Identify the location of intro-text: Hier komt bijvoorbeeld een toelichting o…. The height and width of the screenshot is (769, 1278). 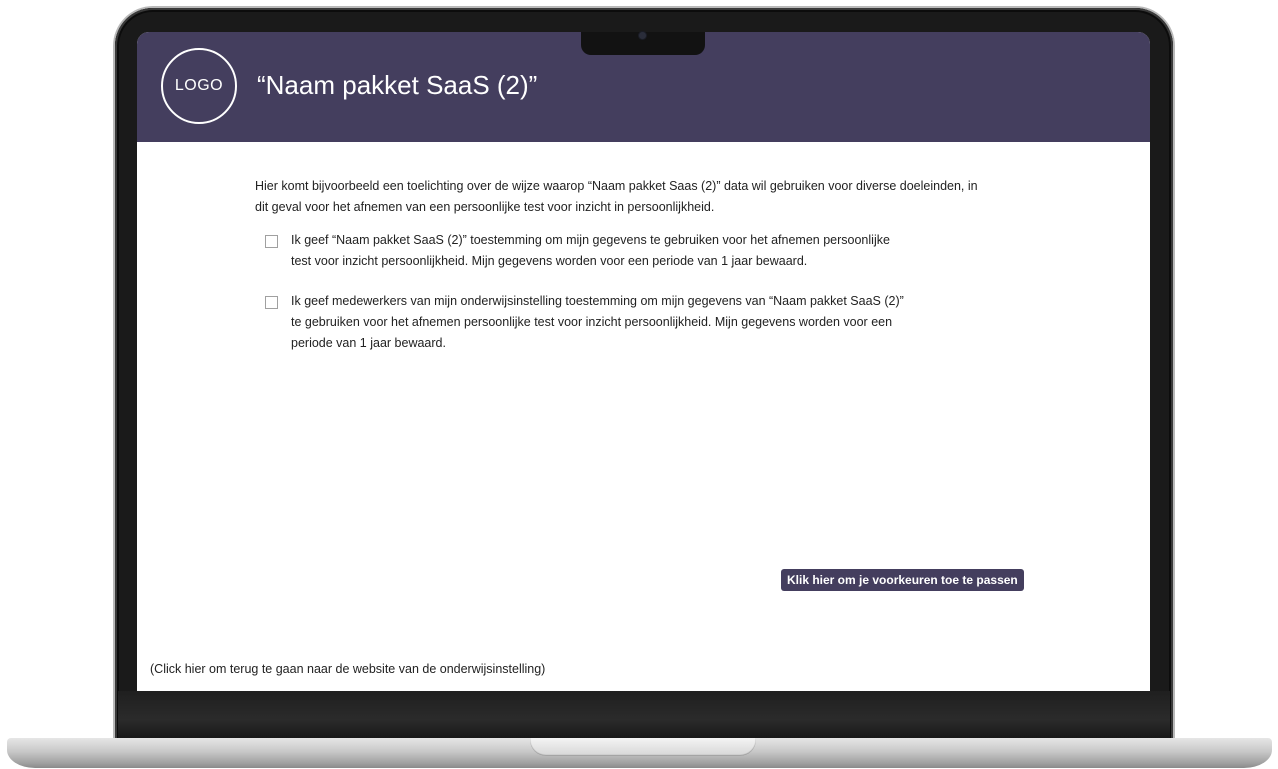
(650, 197).